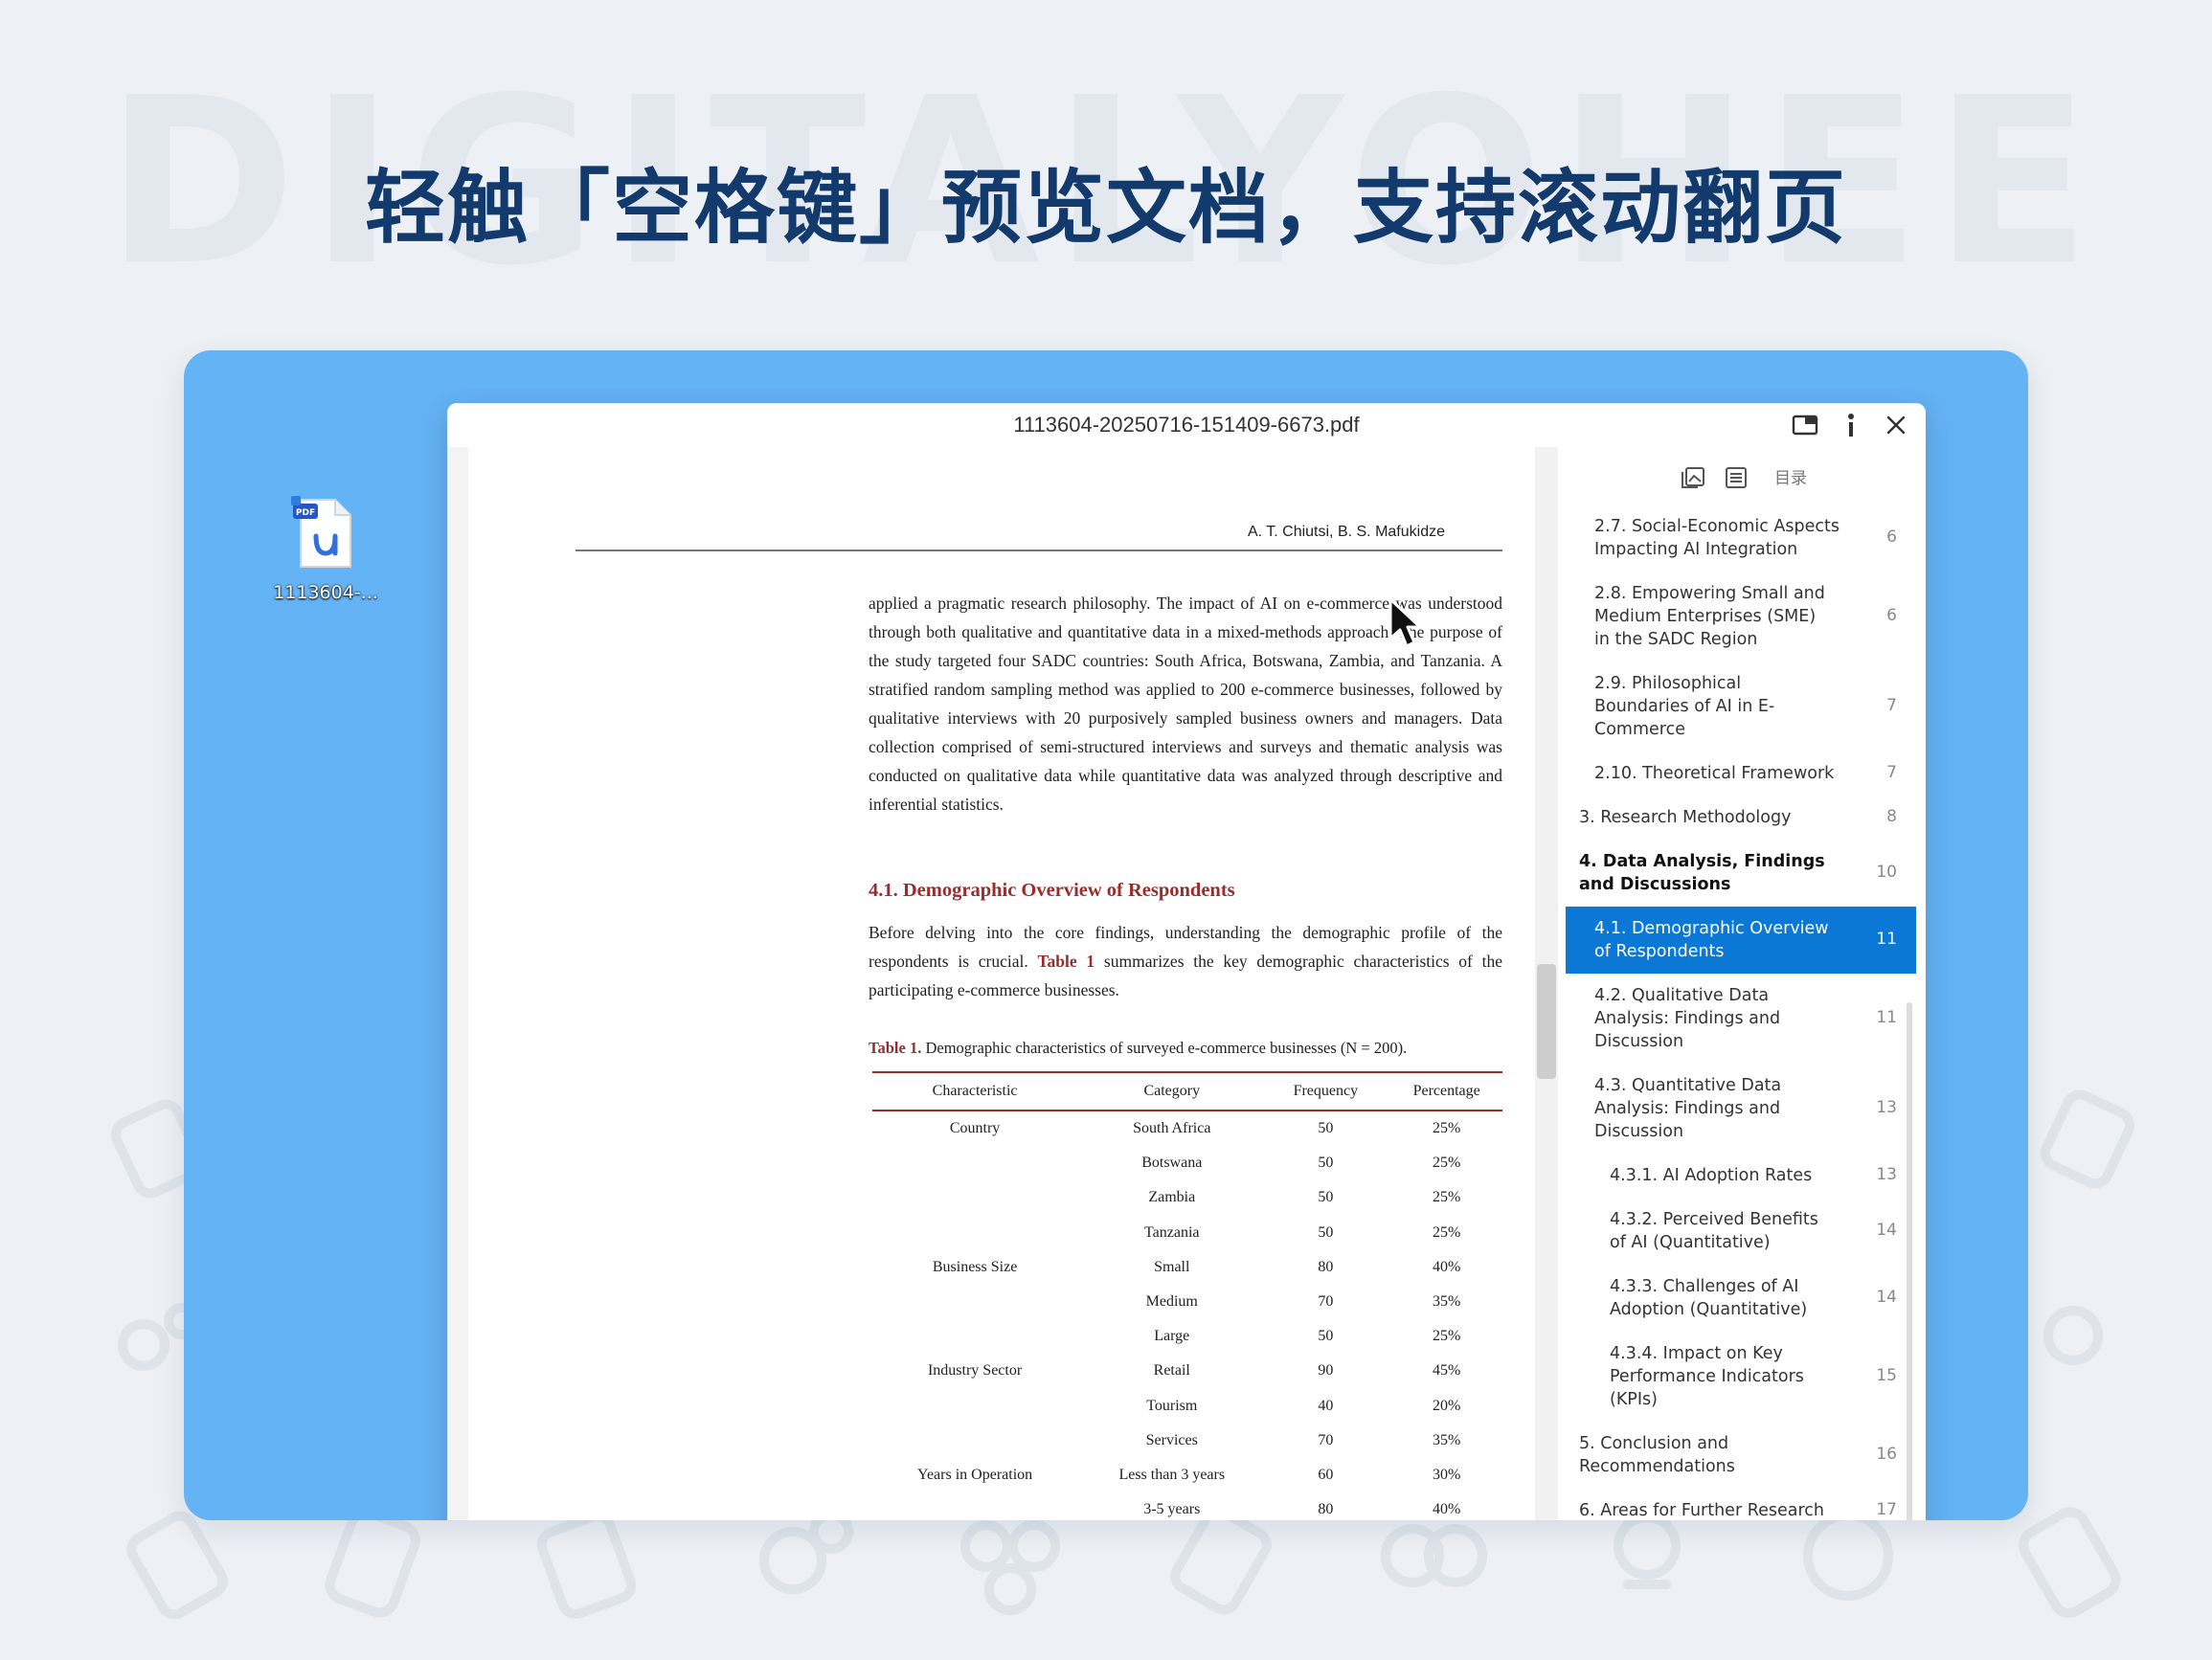 The height and width of the screenshot is (1660, 2212). I want to click on window-mode-icon, so click(1805, 425).